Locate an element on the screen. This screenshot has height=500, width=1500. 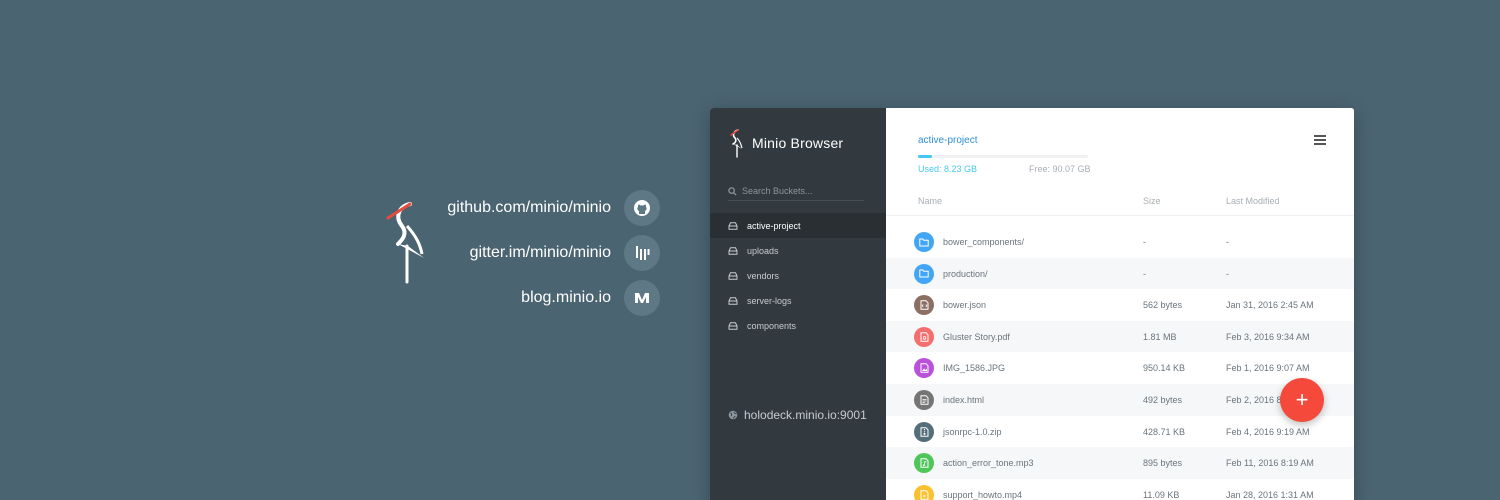
column-modified: Last Modified is located at coordinates (1253, 201).